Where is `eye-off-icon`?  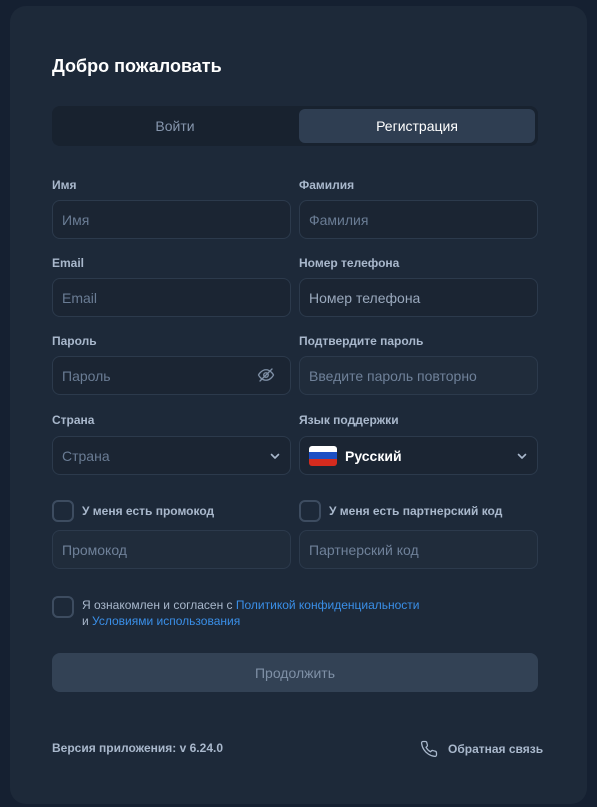 eye-off-icon is located at coordinates (266, 375).